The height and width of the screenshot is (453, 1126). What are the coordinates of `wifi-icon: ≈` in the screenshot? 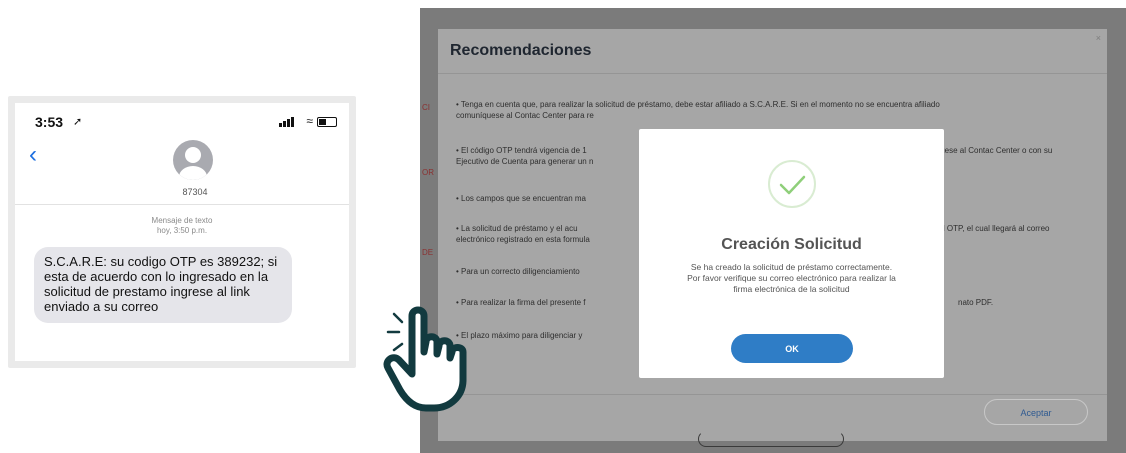 It's located at (309, 121).